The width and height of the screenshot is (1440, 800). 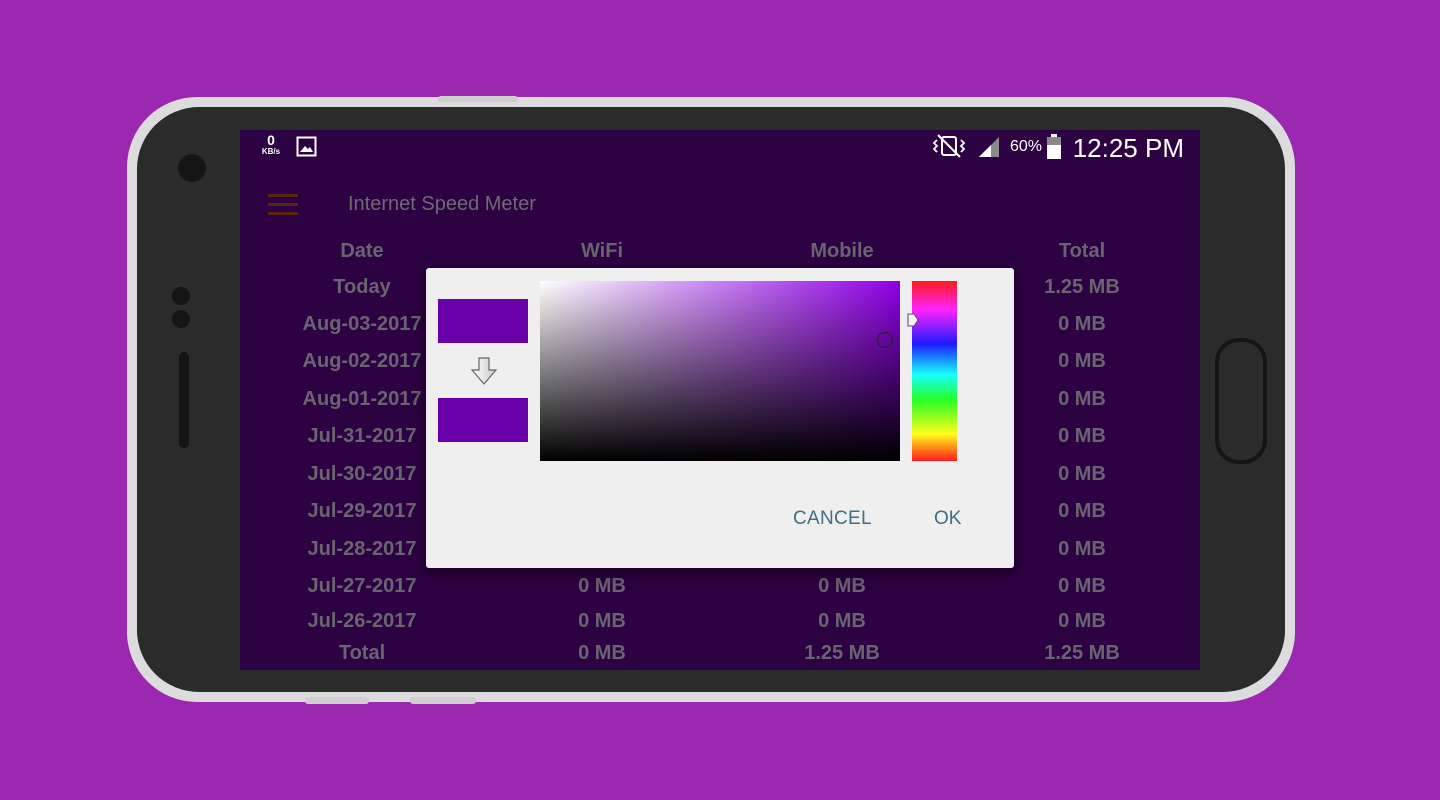 What do you see at coordinates (181, 296) in the screenshot?
I see `proximity-sensor` at bounding box center [181, 296].